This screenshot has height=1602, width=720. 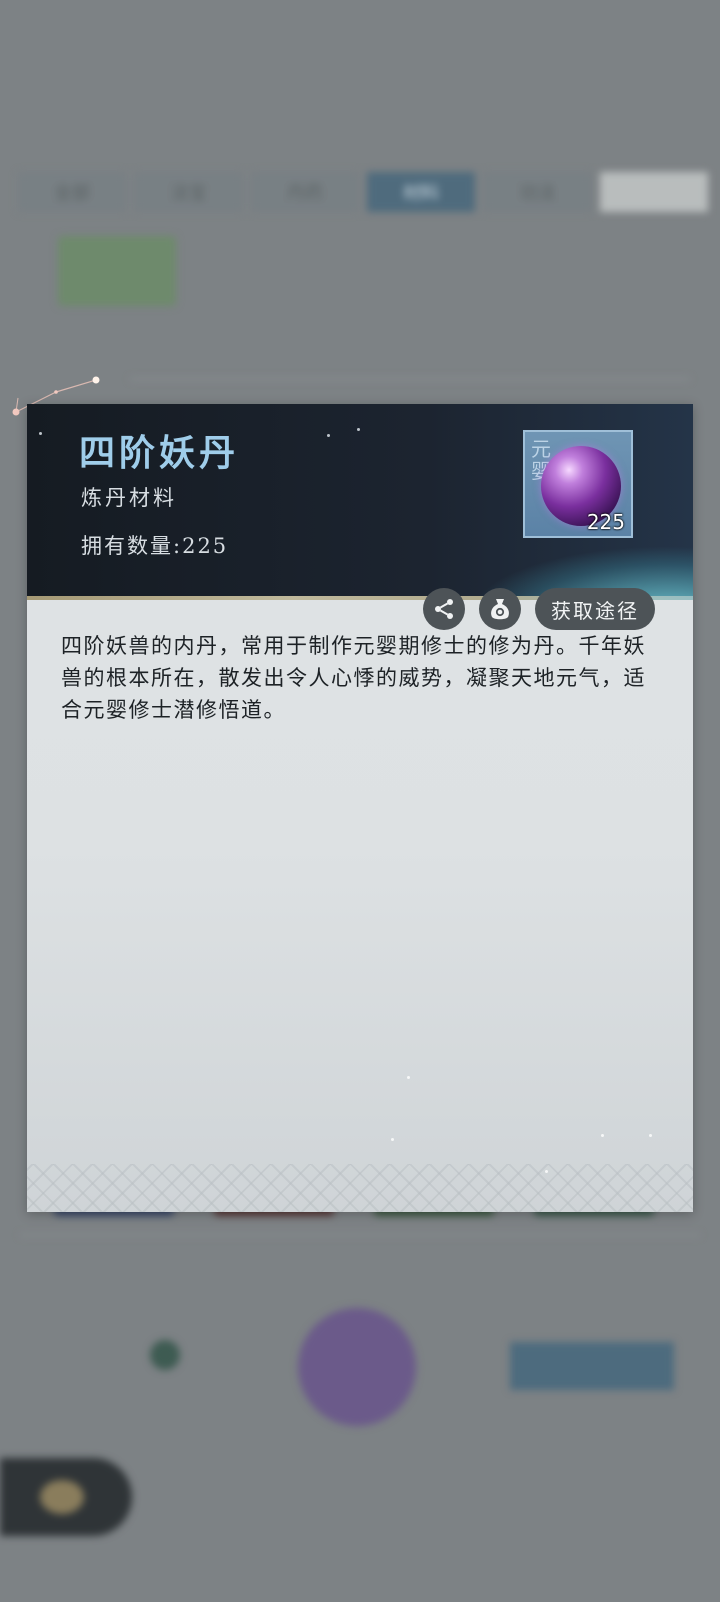 I want to click on background-badge, so click(x=165, y=1355).